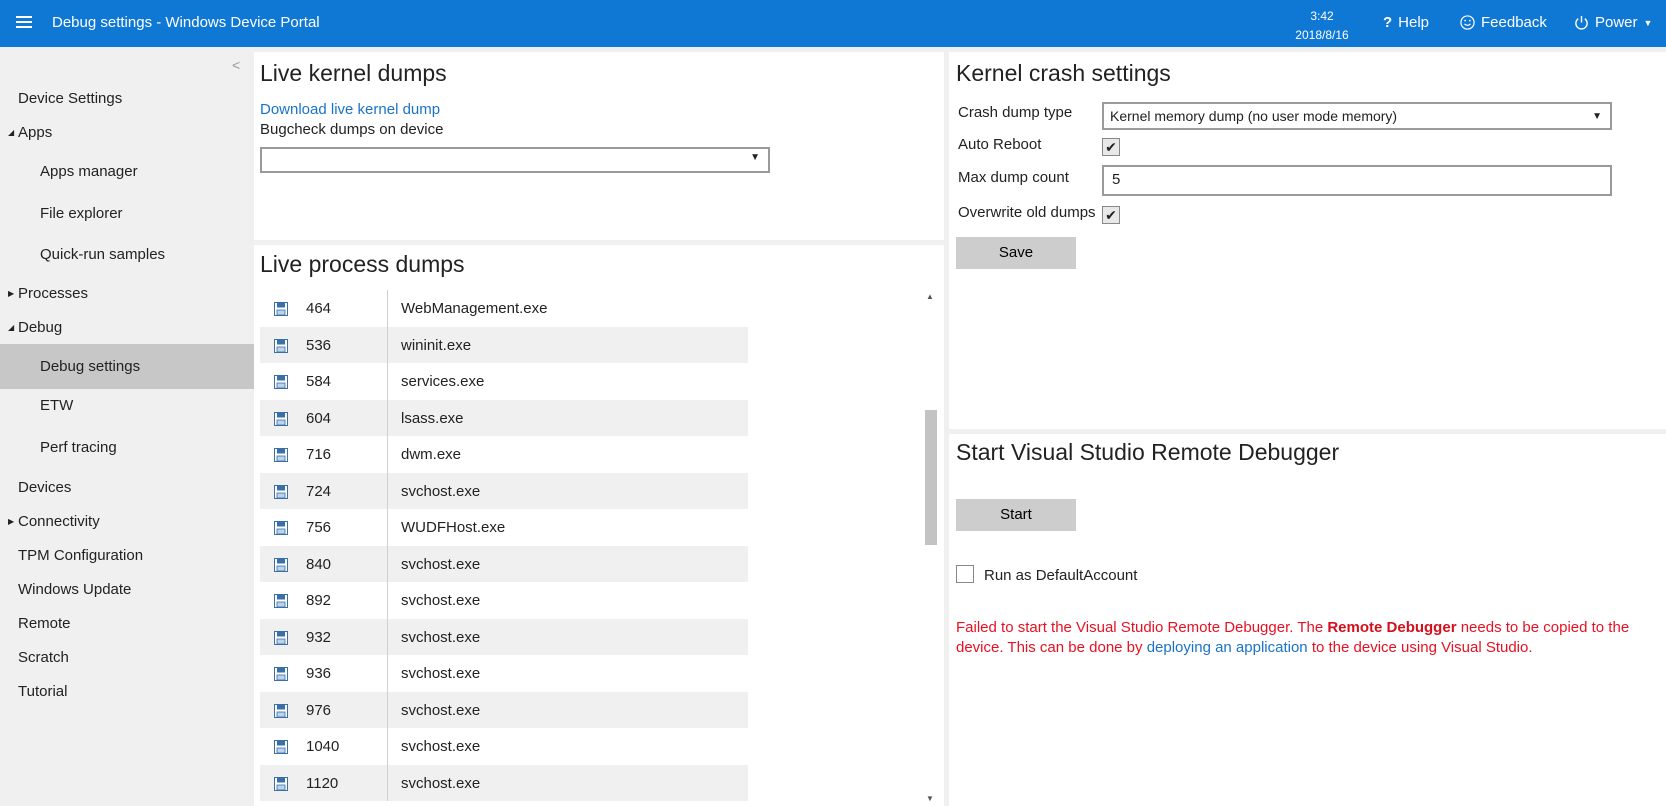 This screenshot has width=1666, height=806. What do you see at coordinates (931, 477) in the screenshot?
I see `scrollbar-thumb` at bounding box center [931, 477].